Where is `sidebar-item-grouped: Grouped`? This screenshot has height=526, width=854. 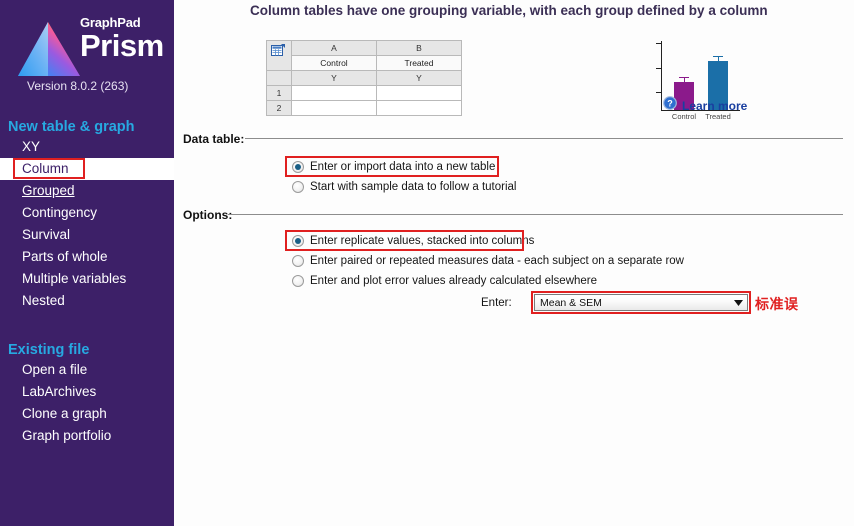
sidebar-item-grouped: Grouped is located at coordinates (87, 191).